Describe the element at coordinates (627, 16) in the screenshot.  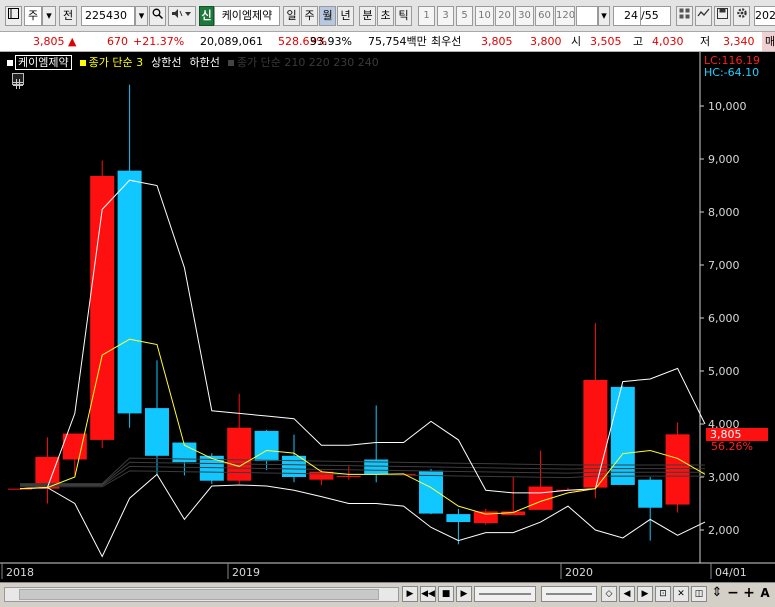
I see `count-input: 24` at that location.